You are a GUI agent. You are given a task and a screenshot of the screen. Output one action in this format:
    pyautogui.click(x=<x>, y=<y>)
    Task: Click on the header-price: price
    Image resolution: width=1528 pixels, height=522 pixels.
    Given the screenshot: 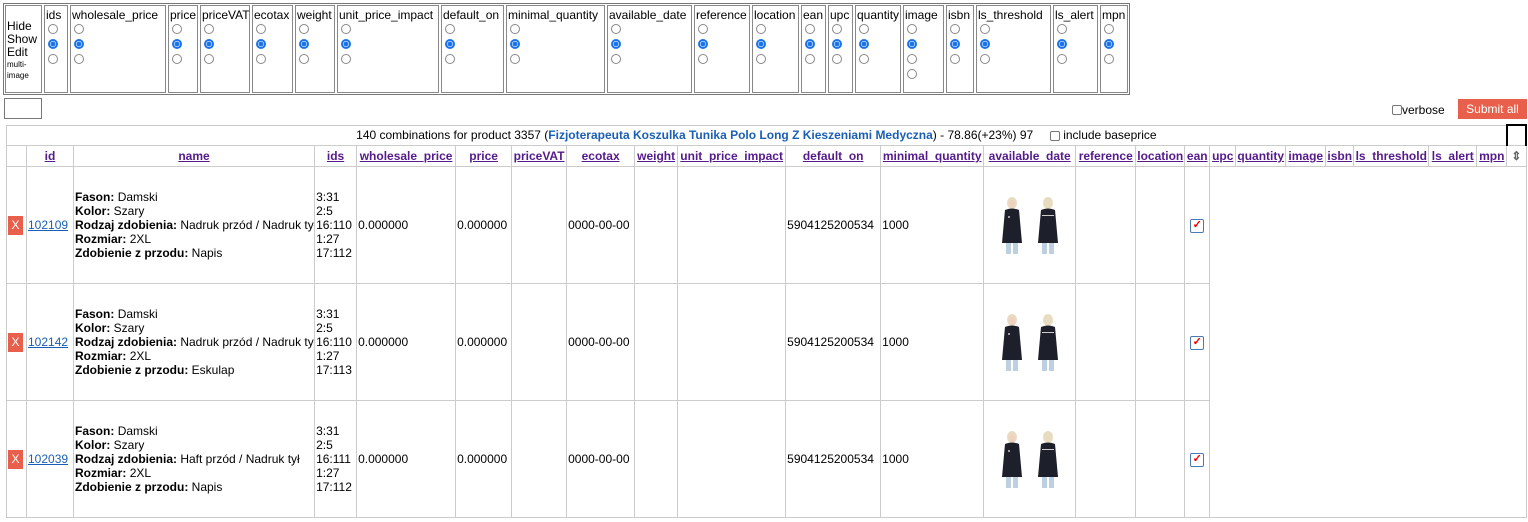 What is the action you would take?
    pyautogui.click(x=484, y=156)
    